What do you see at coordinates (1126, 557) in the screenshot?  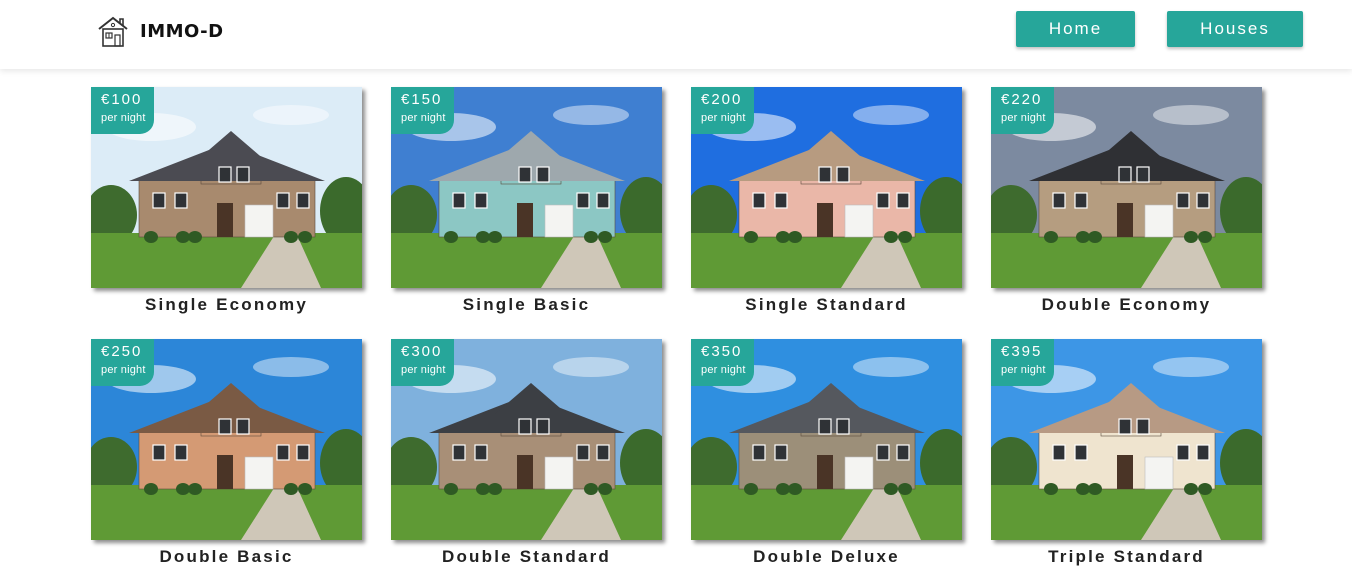 I see `house-title: Triple Standard` at bounding box center [1126, 557].